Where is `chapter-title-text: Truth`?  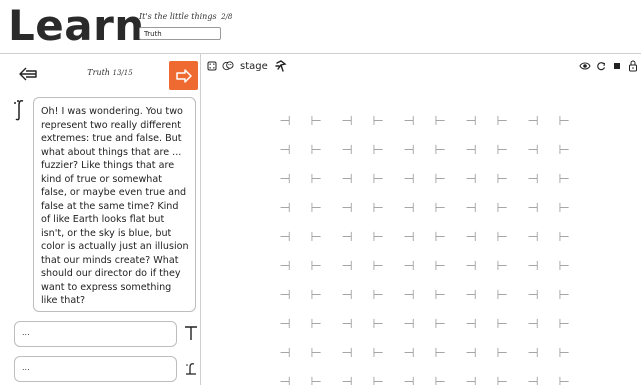 chapter-title-text: Truth is located at coordinates (98, 72).